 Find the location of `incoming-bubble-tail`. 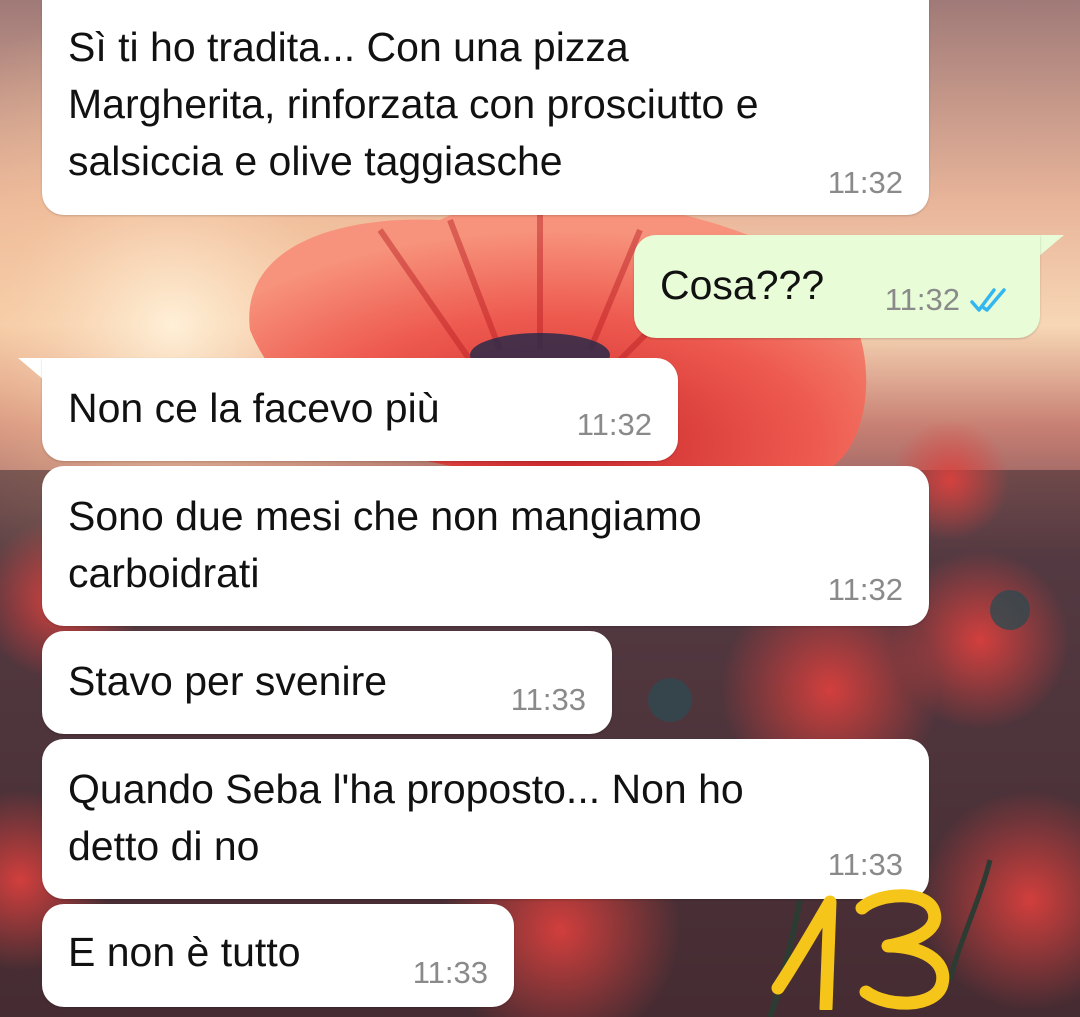

incoming-bubble-tail is located at coordinates (31, 369).